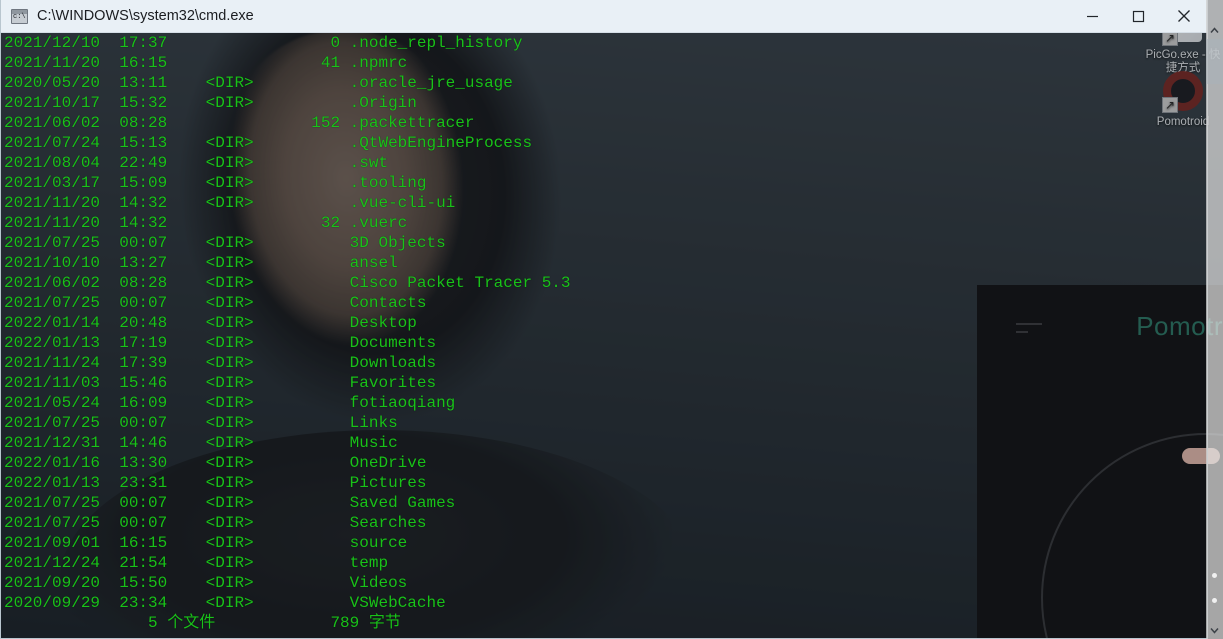 The image size is (1223, 639). I want to click on maximize-button, so click(1138, 16).